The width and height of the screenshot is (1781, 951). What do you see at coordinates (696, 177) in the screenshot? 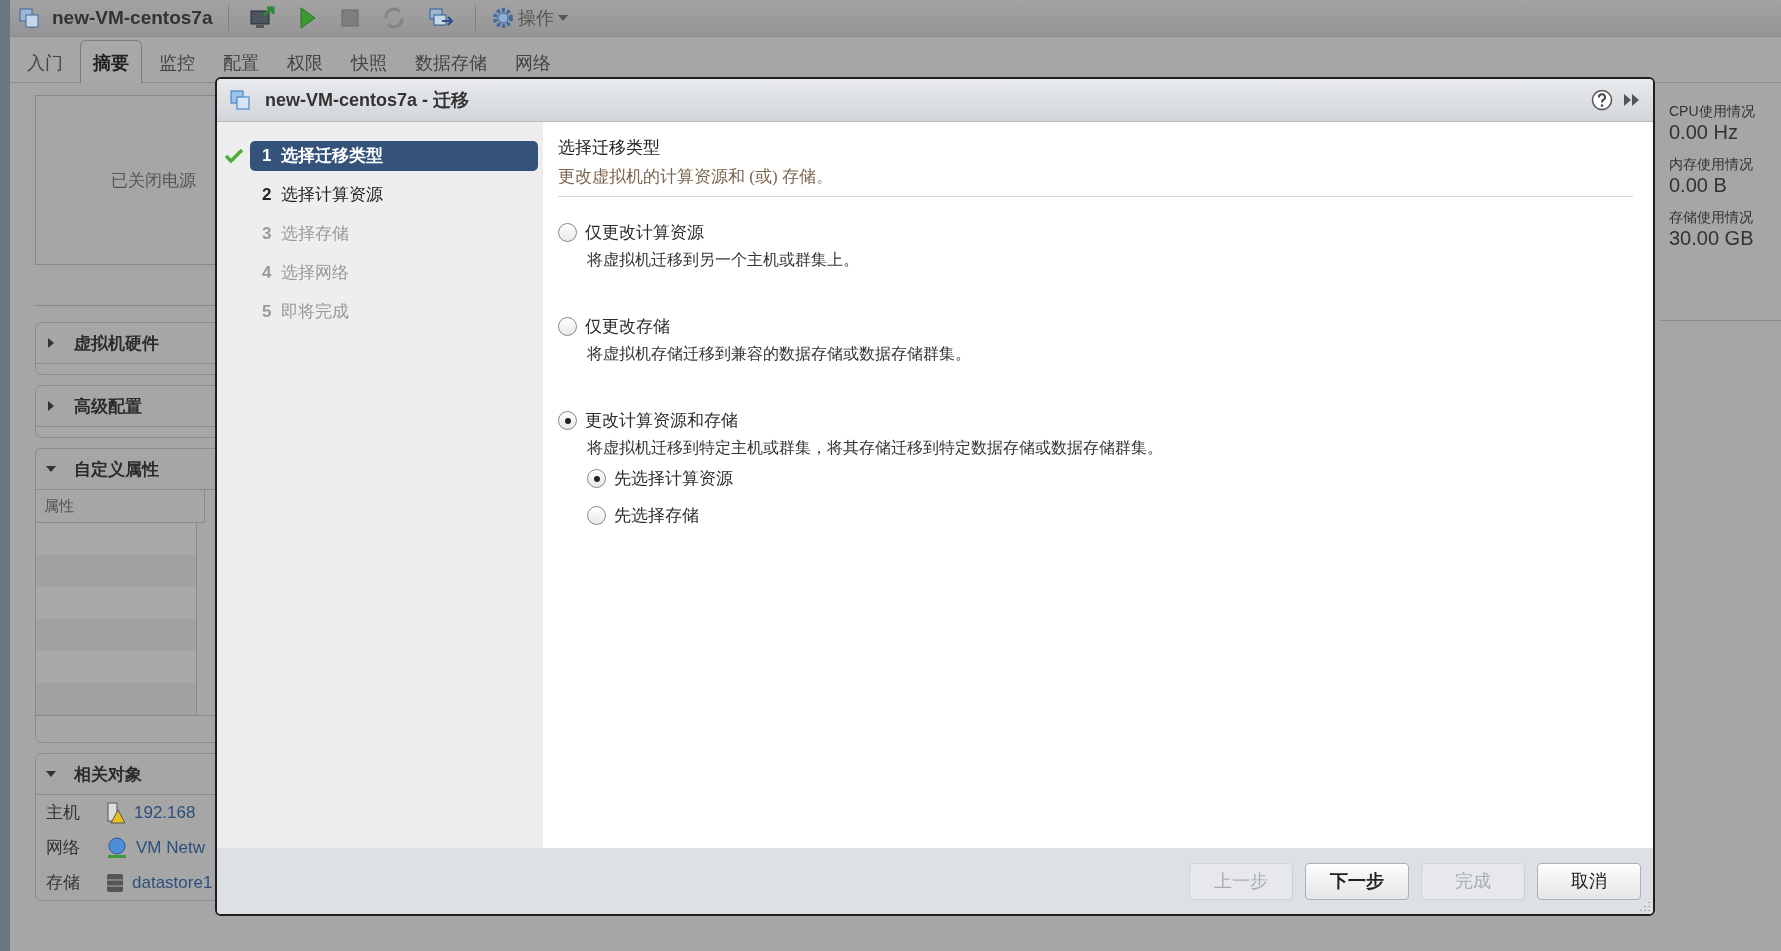
I see `page-subtitle: 更改虚拟机的计算资源和 (或) 存储。` at bounding box center [696, 177].